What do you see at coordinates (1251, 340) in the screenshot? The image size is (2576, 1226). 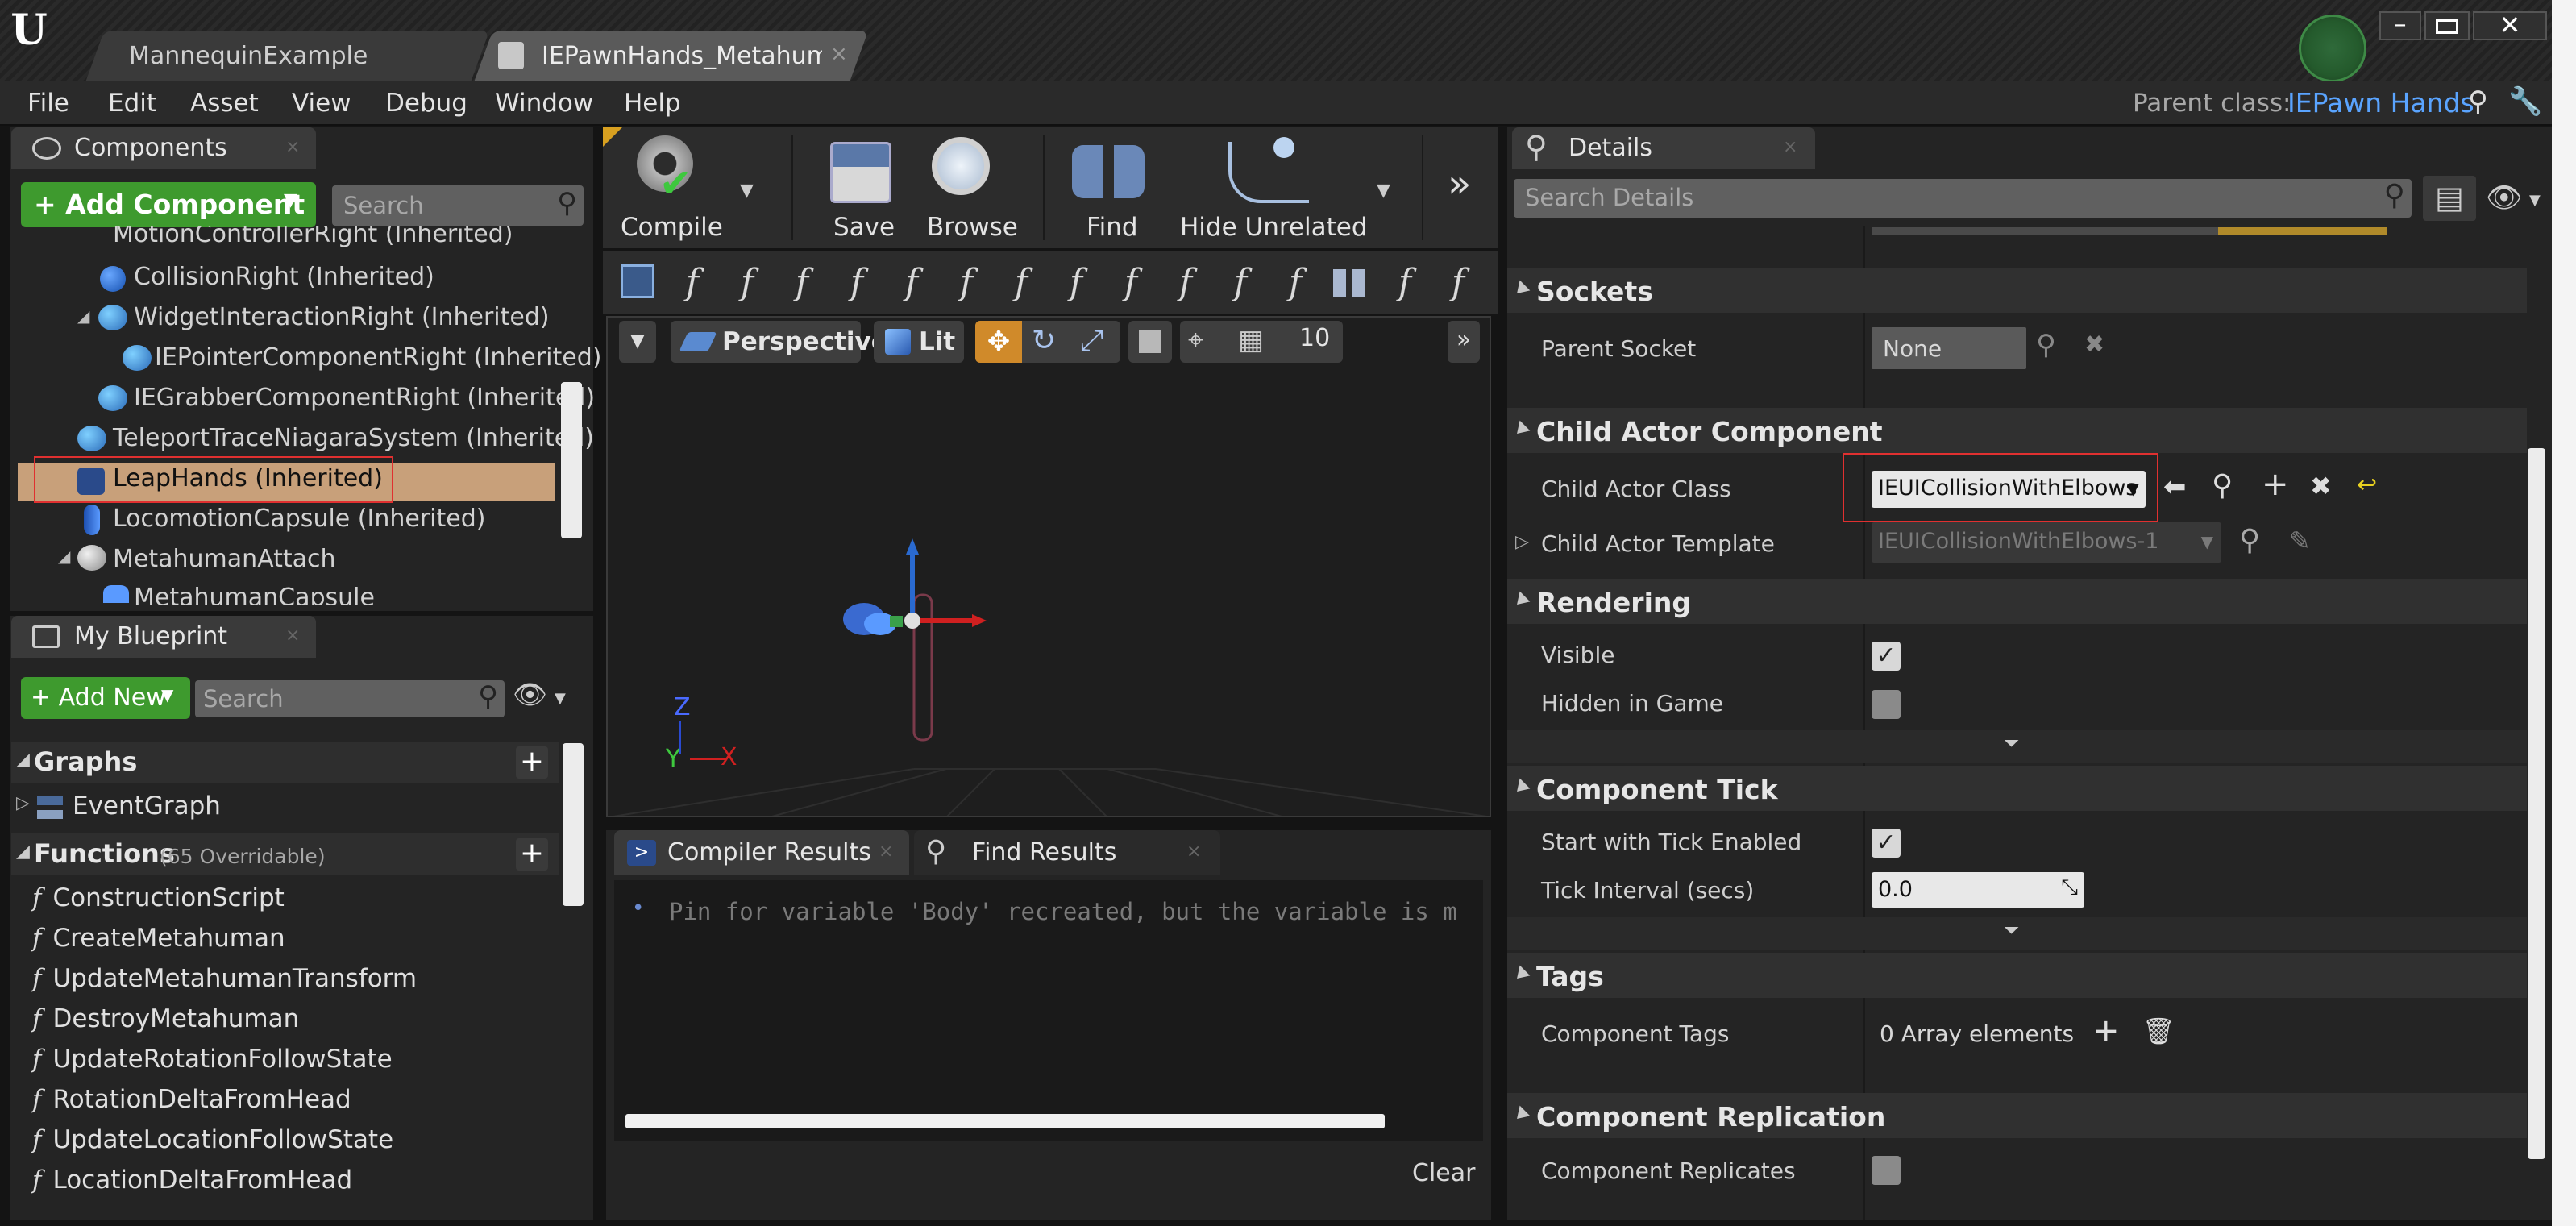 I see `grid-snap-icon: ▦` at bounding box center [1251, 340].